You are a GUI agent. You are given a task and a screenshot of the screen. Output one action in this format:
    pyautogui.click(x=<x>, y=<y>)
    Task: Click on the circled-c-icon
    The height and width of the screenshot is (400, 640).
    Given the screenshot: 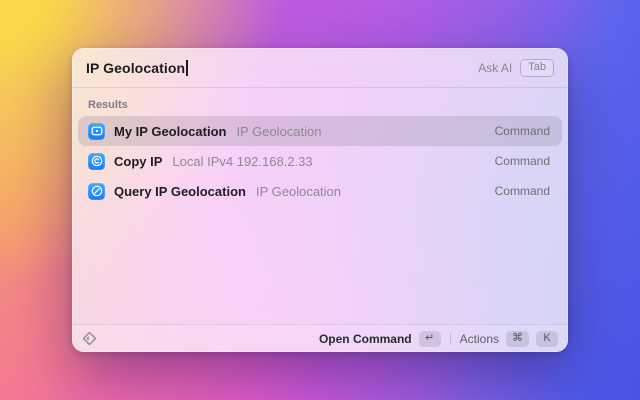 What is the action you would take?
    pyautogui.click(x=96, y=161)
    